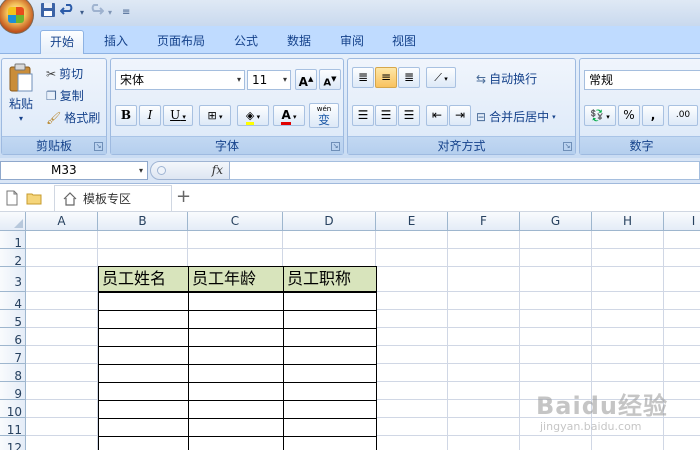 Image resolution: width=700 pixels, height=450 pixels. What do you see at coordinates (21, 93) in the screenshot?
I see `paste-button: 粘贴 ▾` at bounding box center [21, 93].